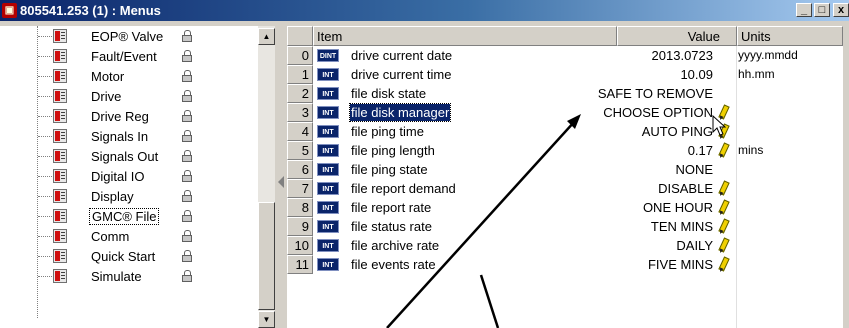 This screenshot has width=849, height=328. Describe the element at coordinates (481, 224) in the screenshot. I see `annotation-arrow-line` at that location.